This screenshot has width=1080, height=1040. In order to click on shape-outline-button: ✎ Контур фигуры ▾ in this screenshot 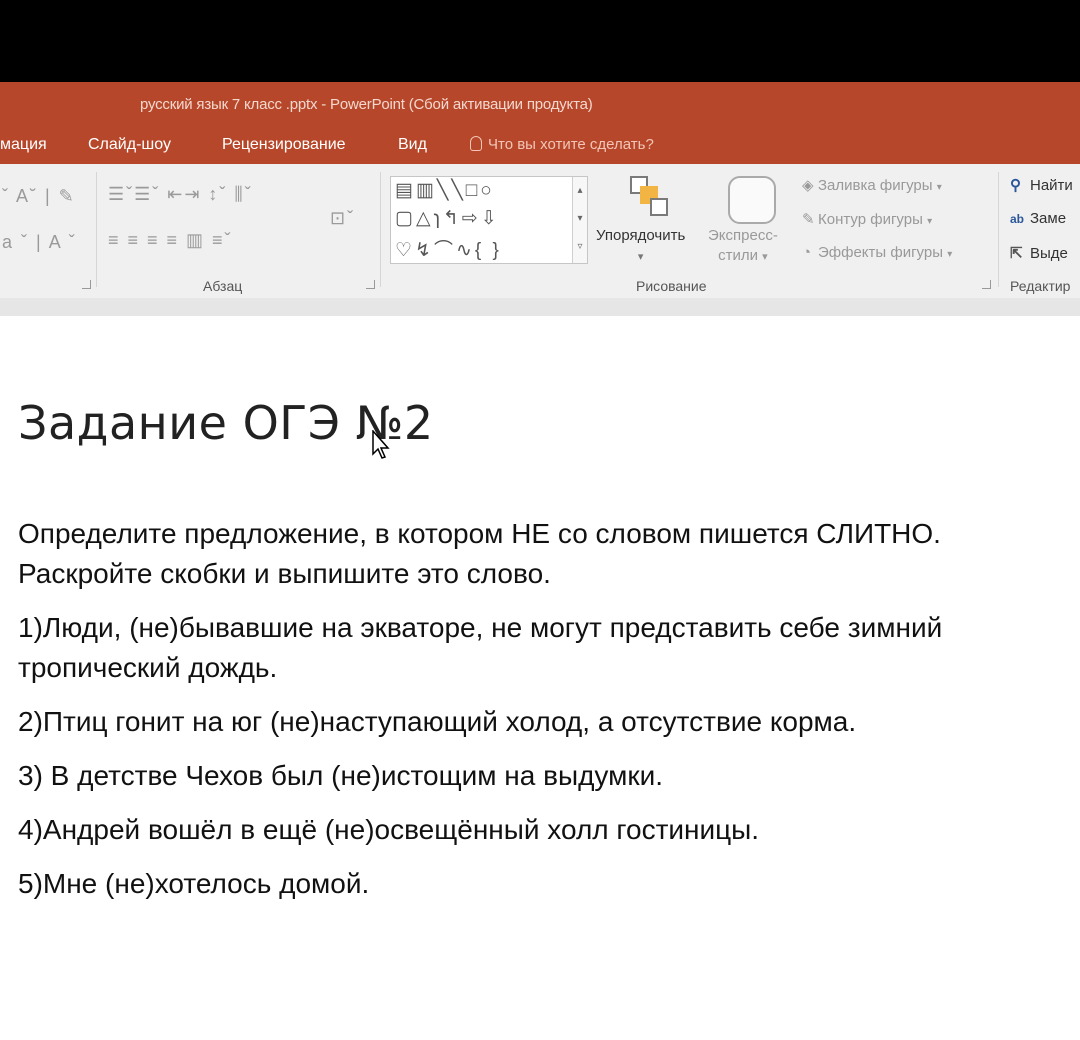, I will do `click(867, 219)`.